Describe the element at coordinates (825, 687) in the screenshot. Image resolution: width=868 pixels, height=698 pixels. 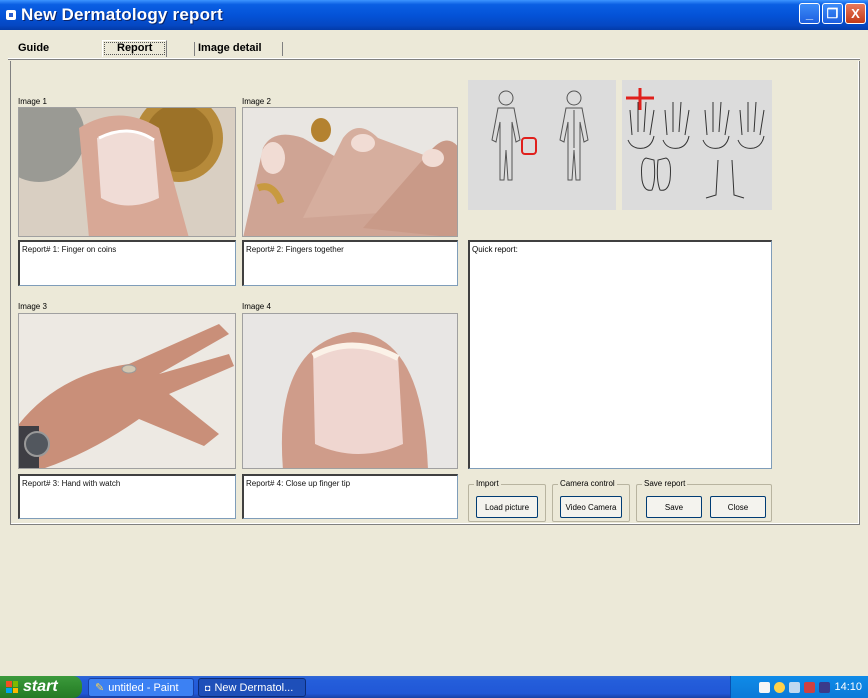
I see `volume-tray-icon` at that location.